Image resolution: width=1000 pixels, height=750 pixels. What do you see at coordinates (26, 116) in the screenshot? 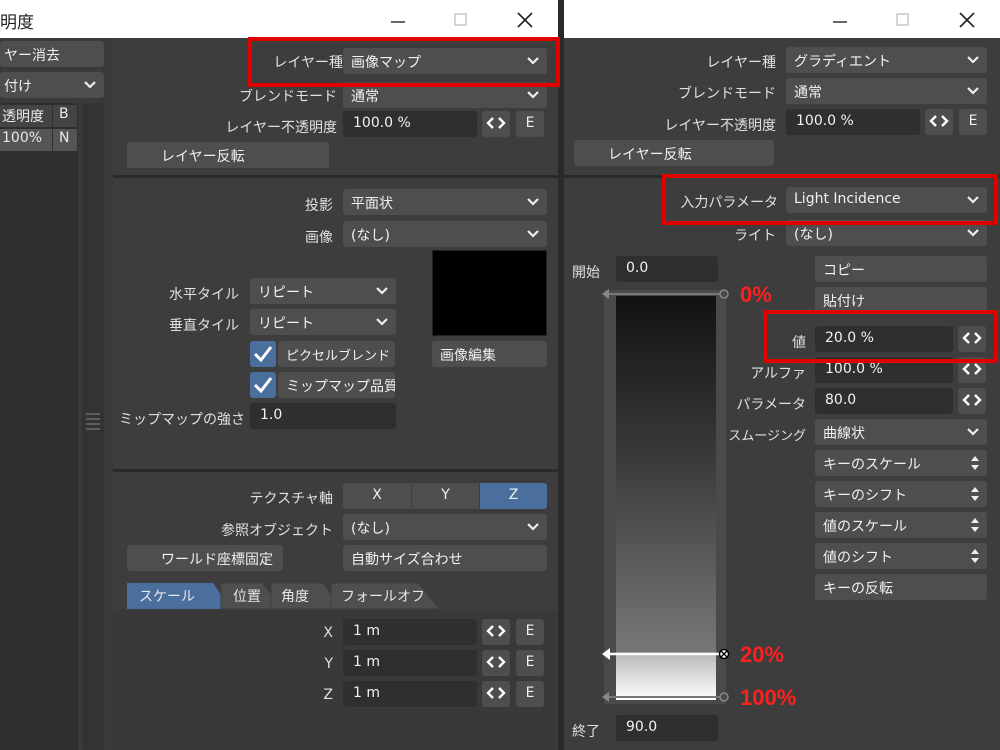
I see `list-header-opacity: 透明度` at bounding box center [26, 116].